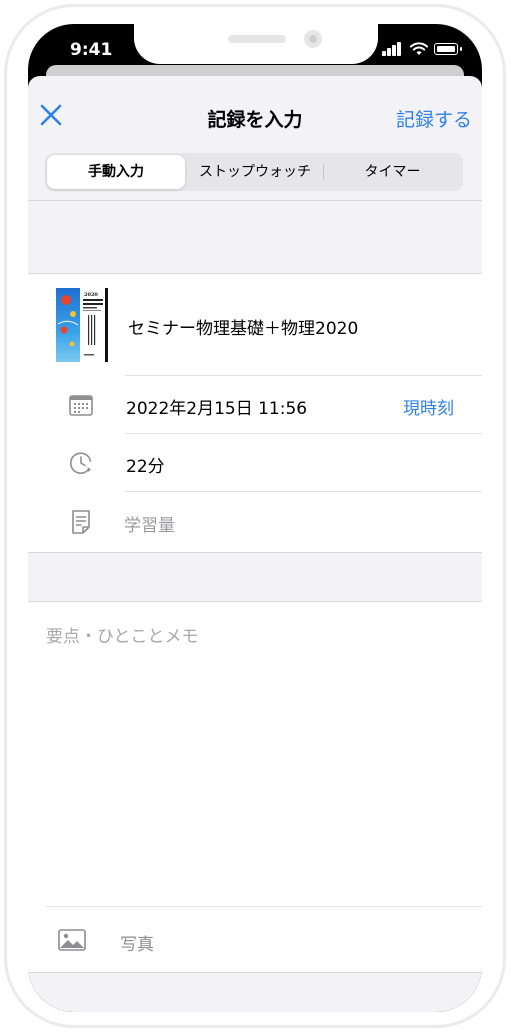  I want to click on battery-tip, so click(461, 49).